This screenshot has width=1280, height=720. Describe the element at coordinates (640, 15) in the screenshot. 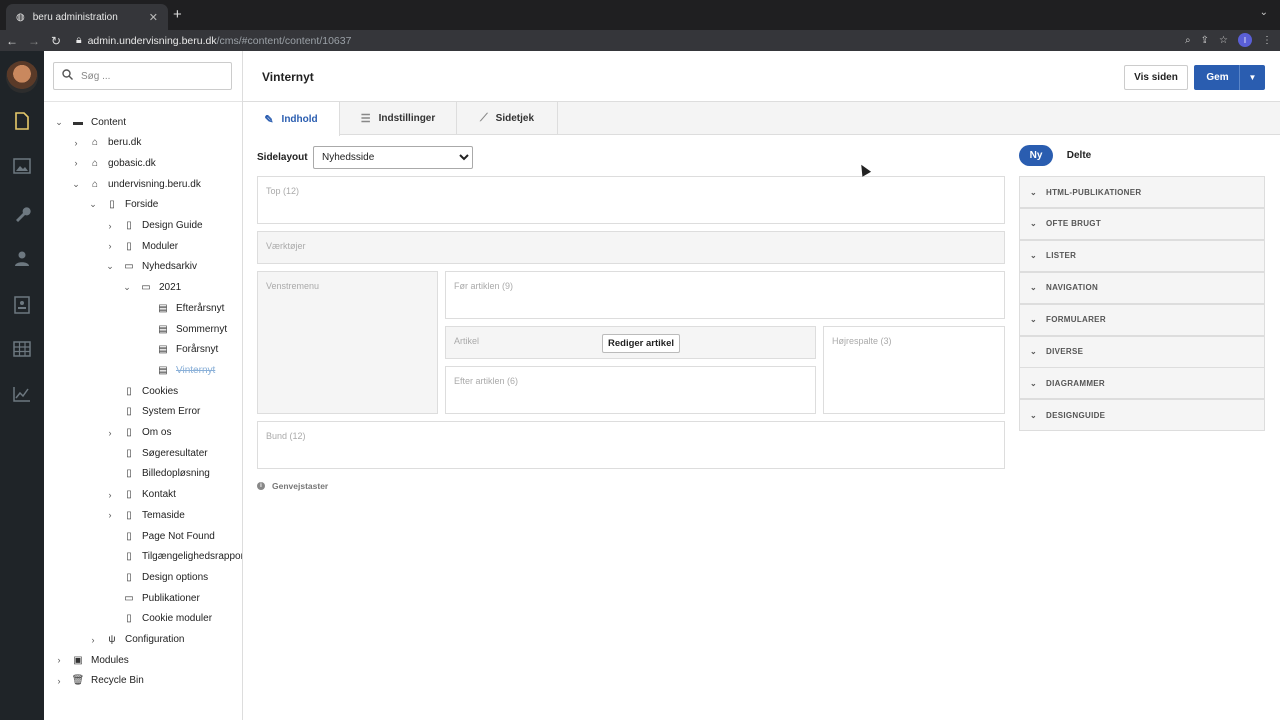

I see `browser-tab-strip: ◍ beru administration ✕ + ⌄` at that location.